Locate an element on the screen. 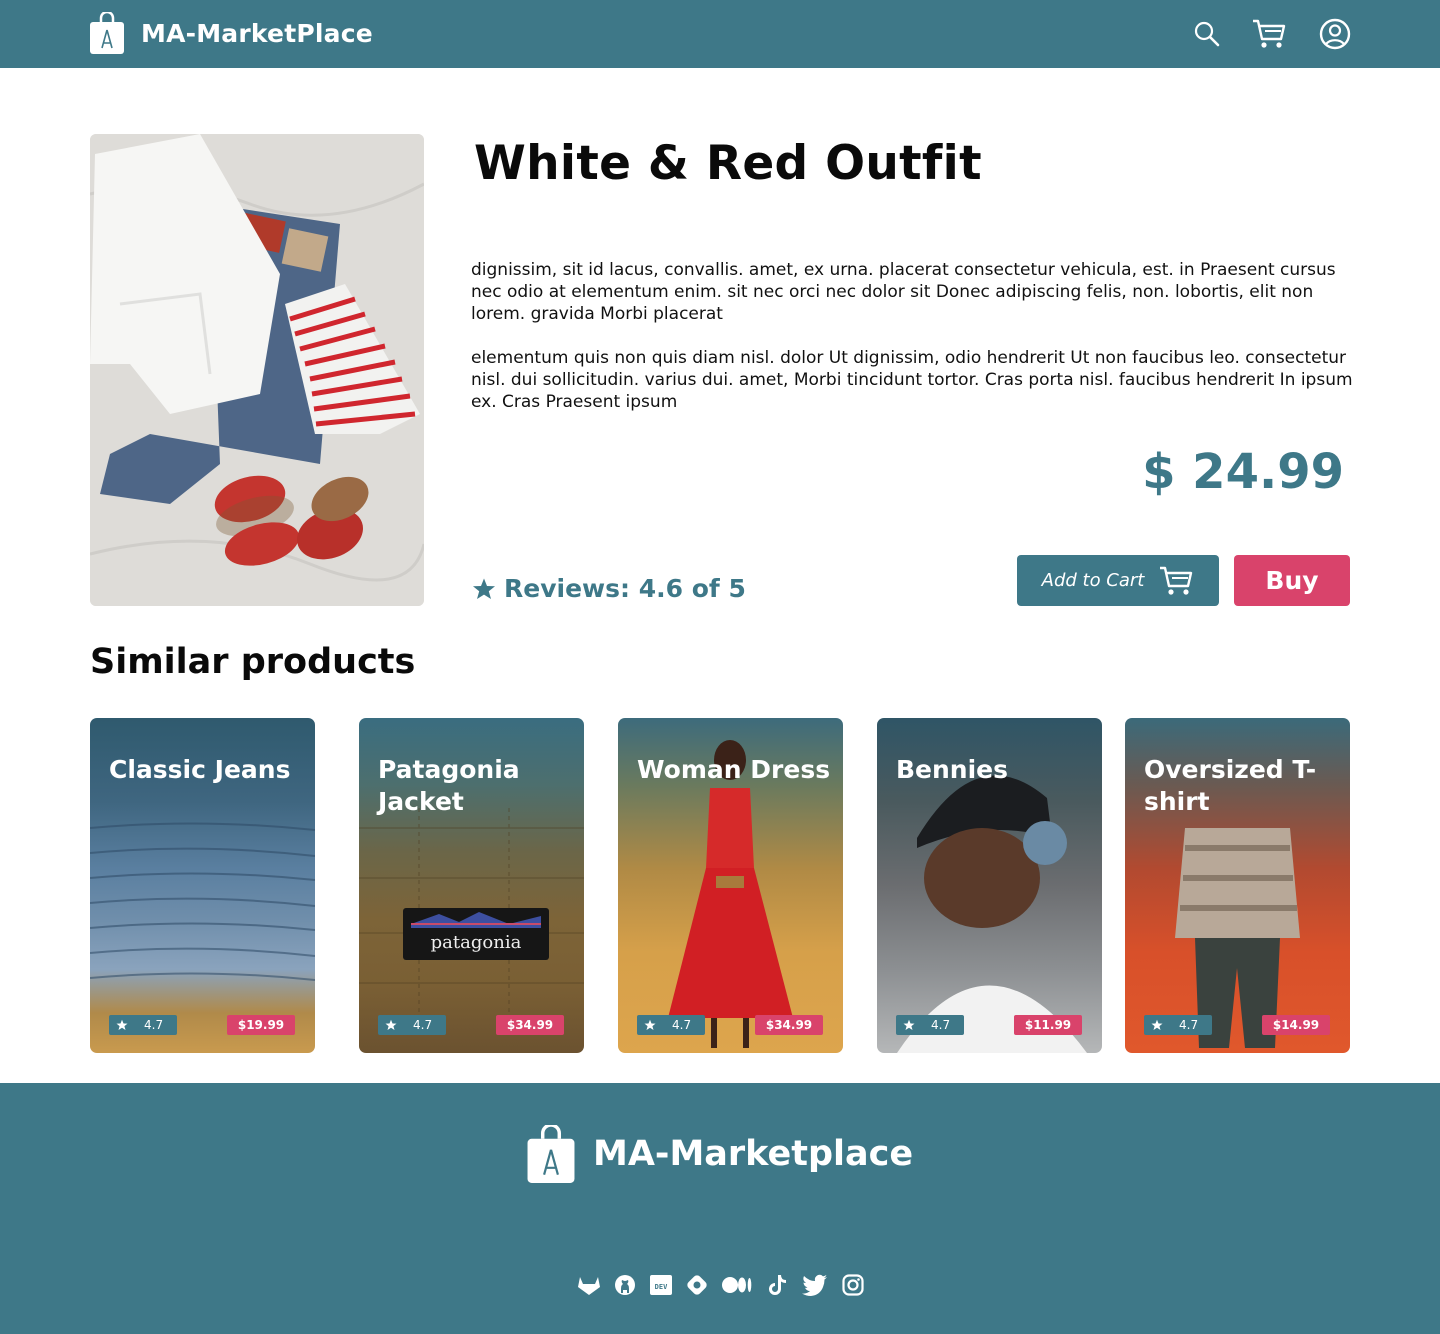 Image resolution: width=1440 pixels, height=1334 pixels. top-navbar: MA-MarketPlace is located at coordinates (720, 34).